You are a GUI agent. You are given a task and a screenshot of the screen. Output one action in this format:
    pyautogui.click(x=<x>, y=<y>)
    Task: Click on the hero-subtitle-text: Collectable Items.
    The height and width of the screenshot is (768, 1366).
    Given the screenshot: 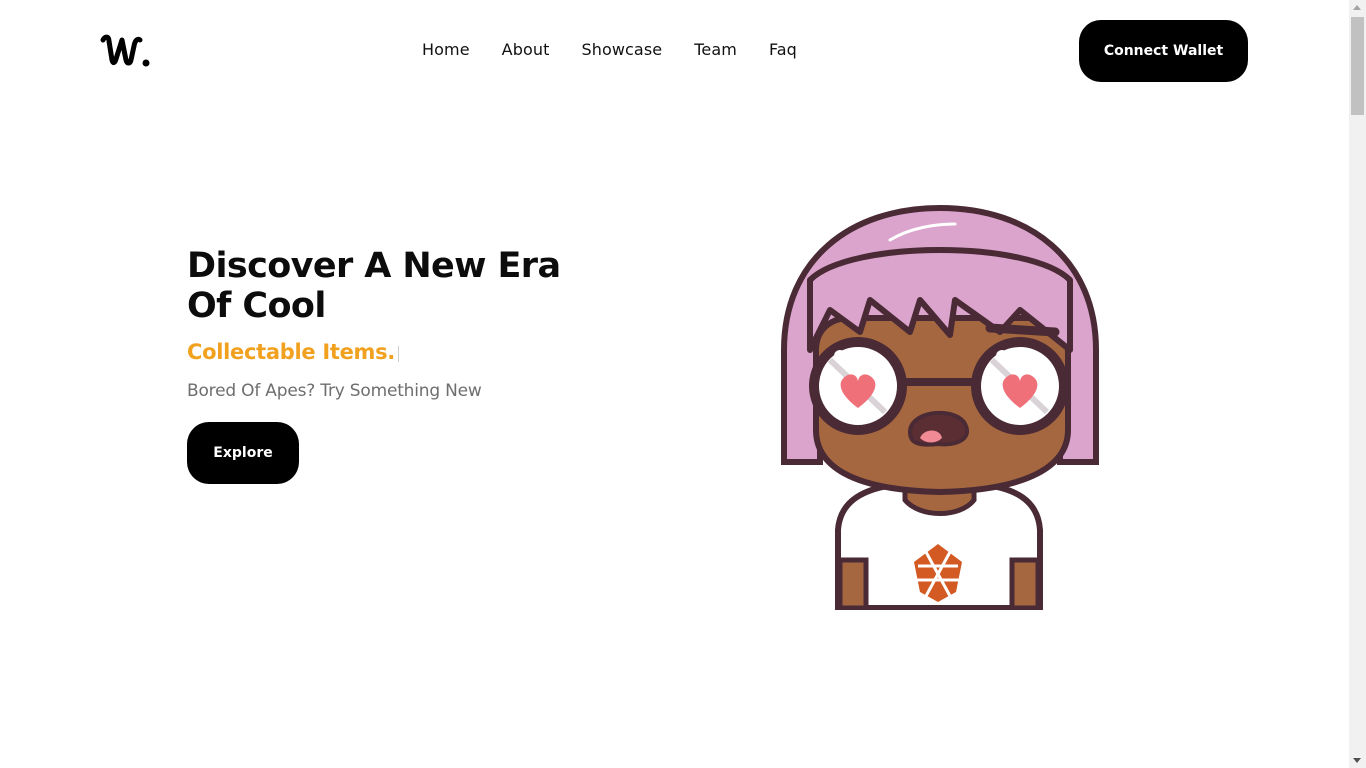 What is the action you would take?
    pyautogui.click(x=291, y=352)
    